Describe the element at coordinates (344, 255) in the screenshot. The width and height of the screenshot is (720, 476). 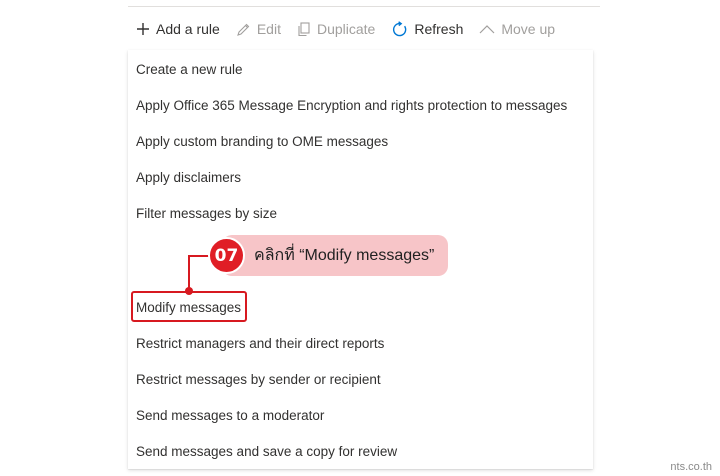
I see `instruction-text: คลิกที่ “Modify messages”` at that location.